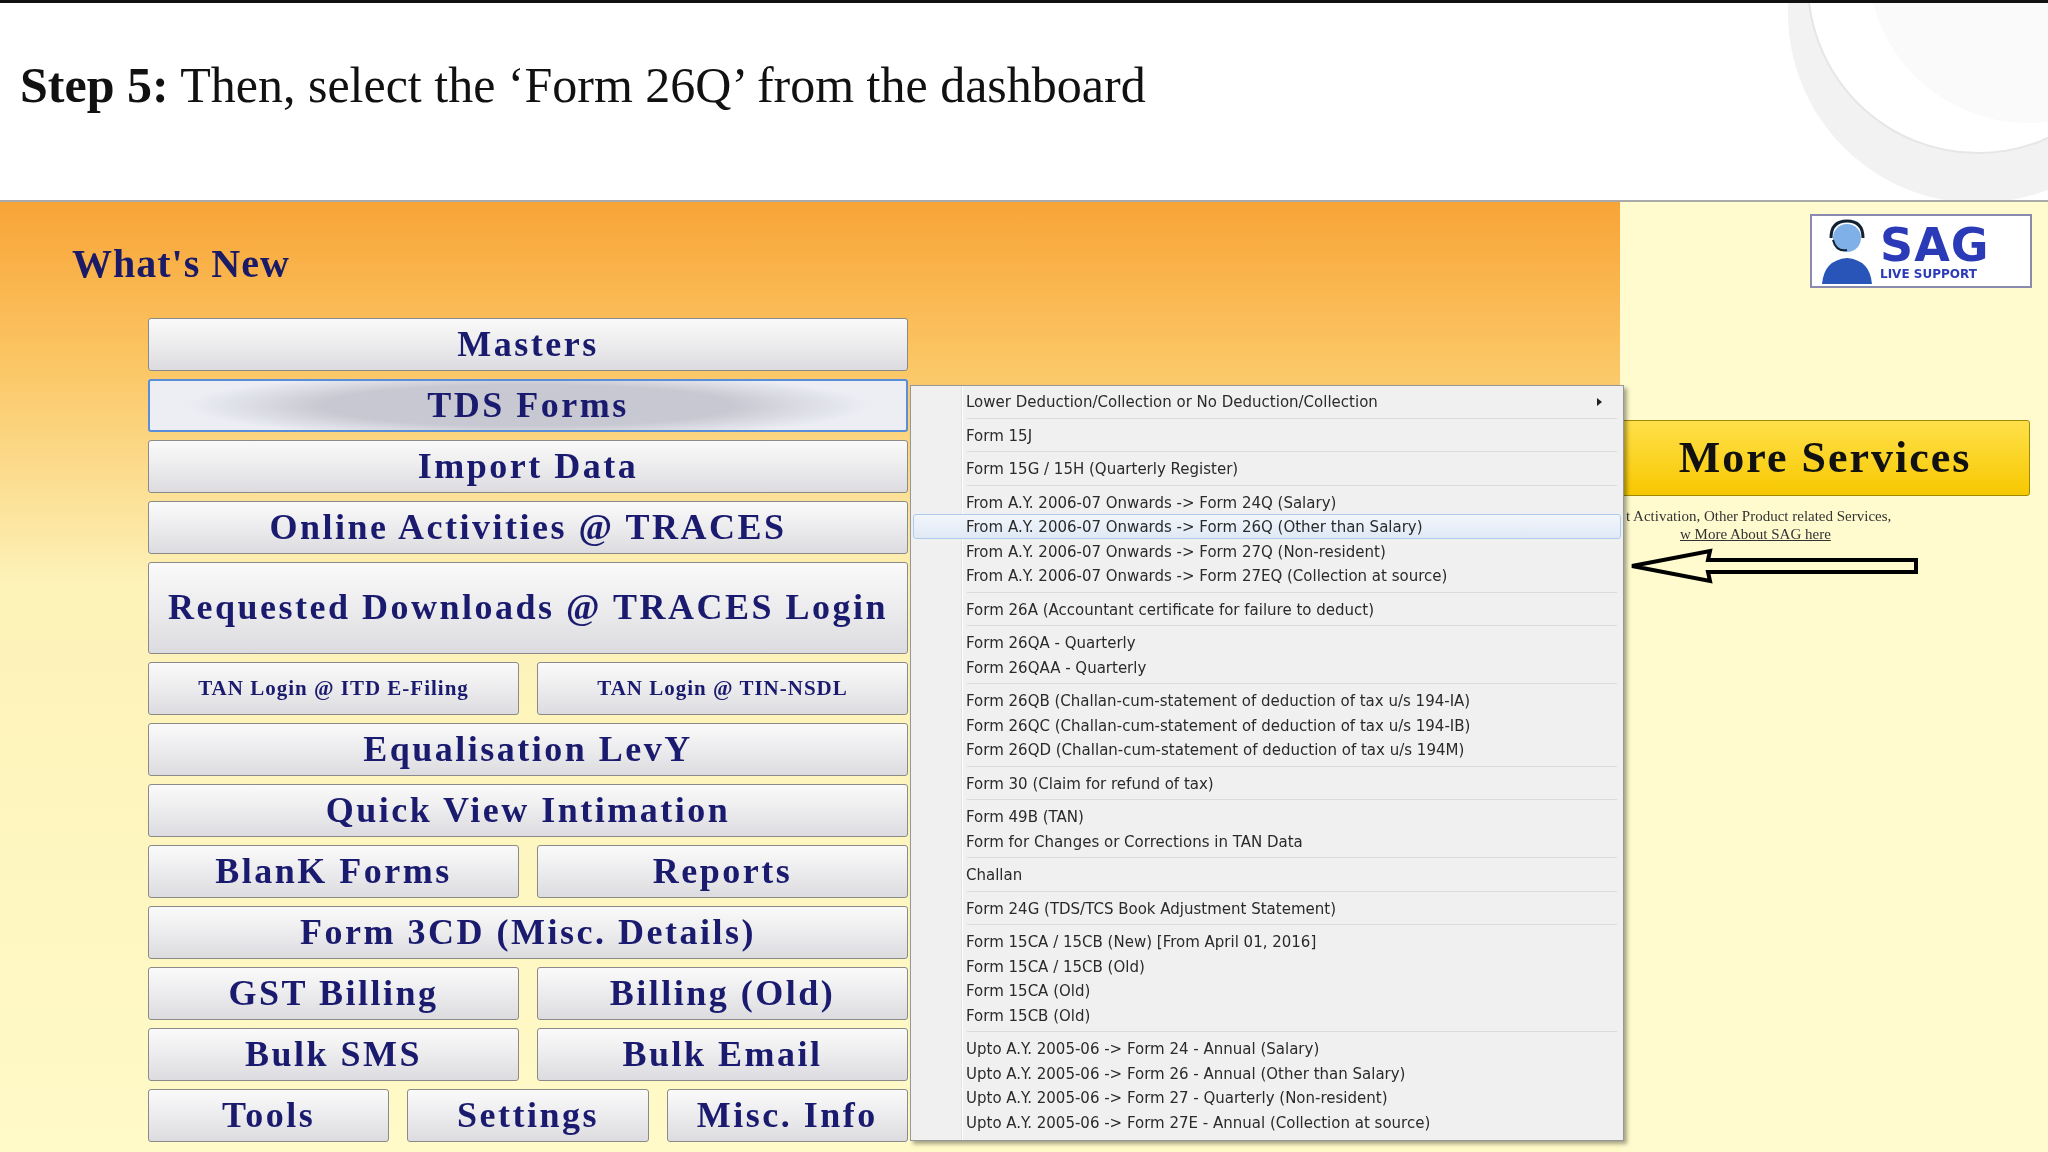  What do you see at coordinates (528, 1115) in the screenshot?
I see `menu-button: Settings` at bounding box center [528, 1115].